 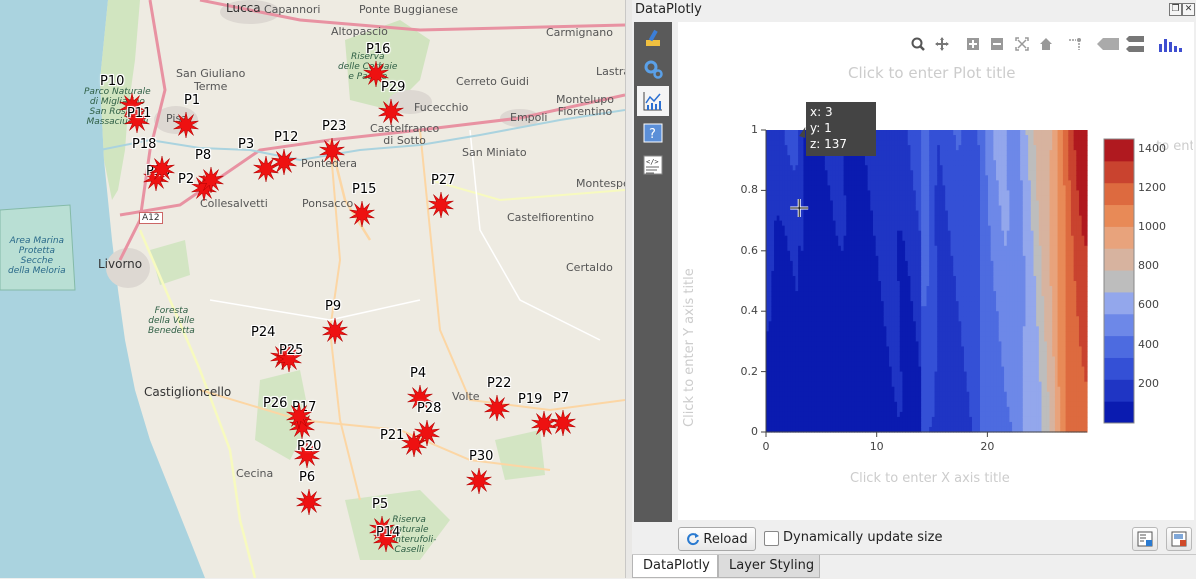 What do you see at coordinates (275, 403) in the screenshot?
I see `marker-label: P26` at bounding box center [275, 403].